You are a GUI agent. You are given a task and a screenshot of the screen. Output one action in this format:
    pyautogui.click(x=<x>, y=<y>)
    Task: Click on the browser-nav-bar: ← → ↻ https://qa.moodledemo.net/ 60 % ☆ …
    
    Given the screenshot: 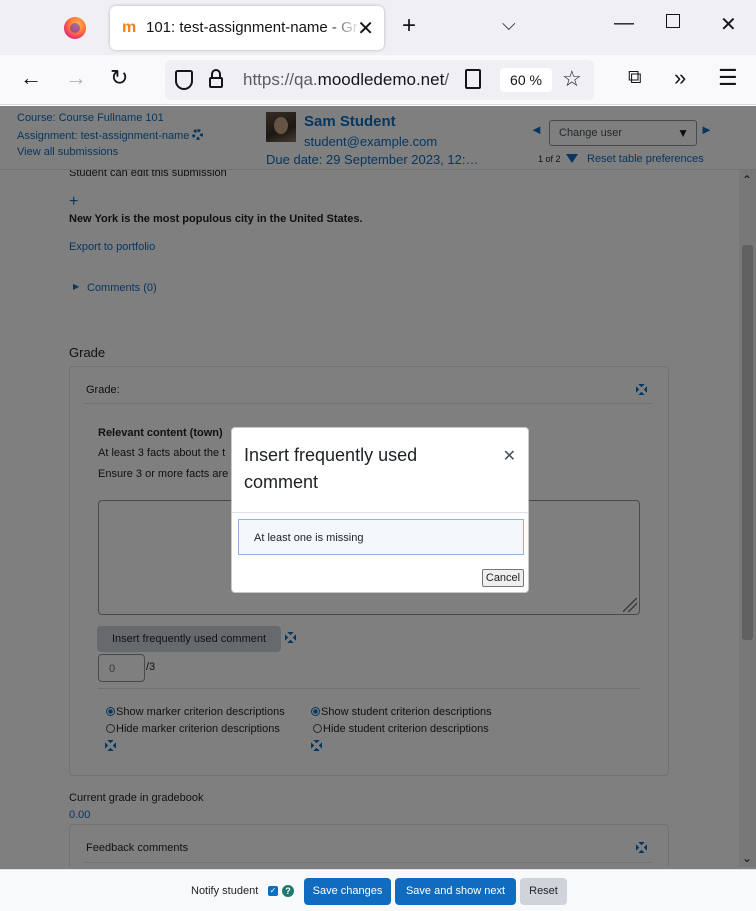 What is the action you would take?
    pyautogui.click(x=378, y=80)
    